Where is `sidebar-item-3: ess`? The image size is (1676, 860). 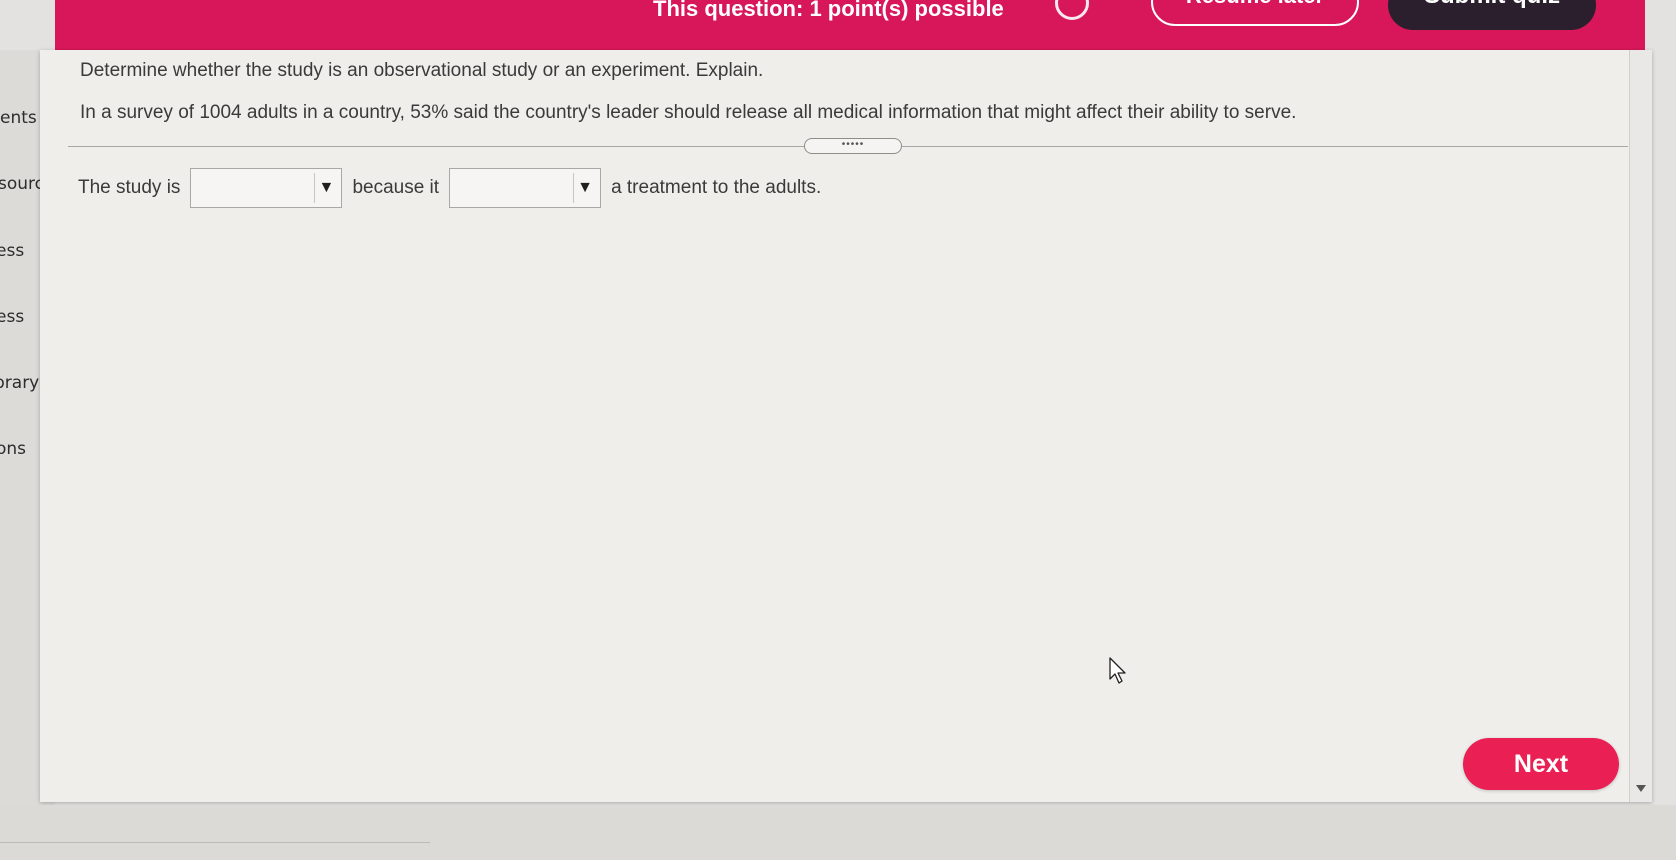
sidebar-item-3: ess is located at coordinates (12, 317).